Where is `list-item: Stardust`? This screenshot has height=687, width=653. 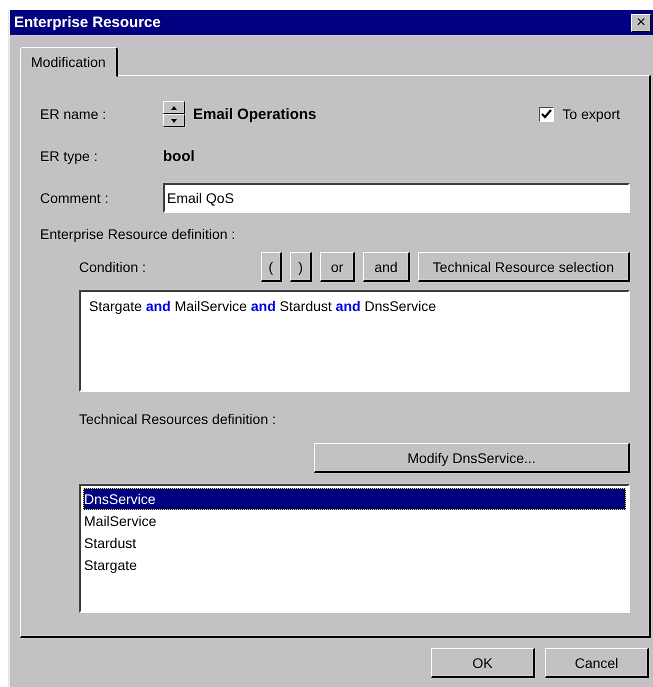
list-item: Stardust is located at coordinates (354, 543).